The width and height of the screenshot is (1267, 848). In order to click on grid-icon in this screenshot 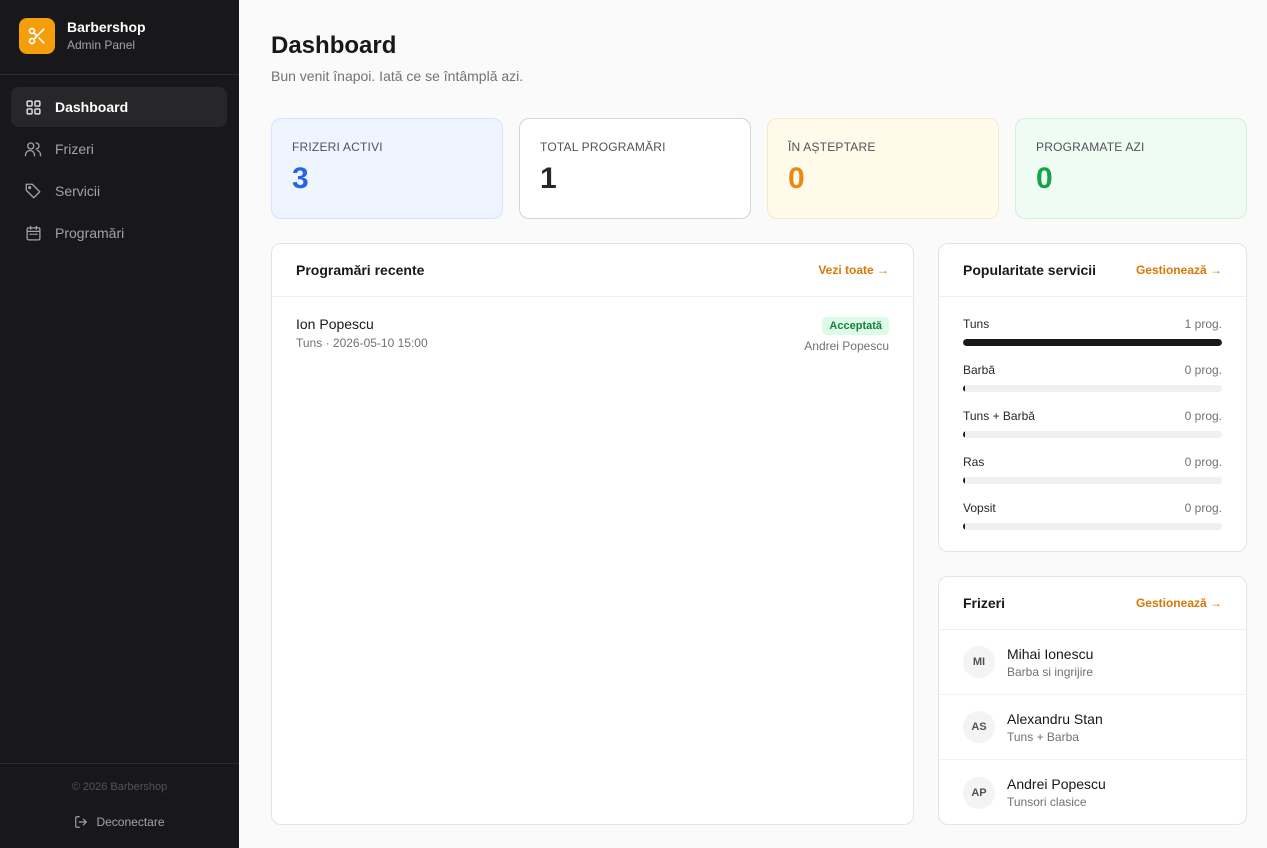, I will do `click(33, 107)`.